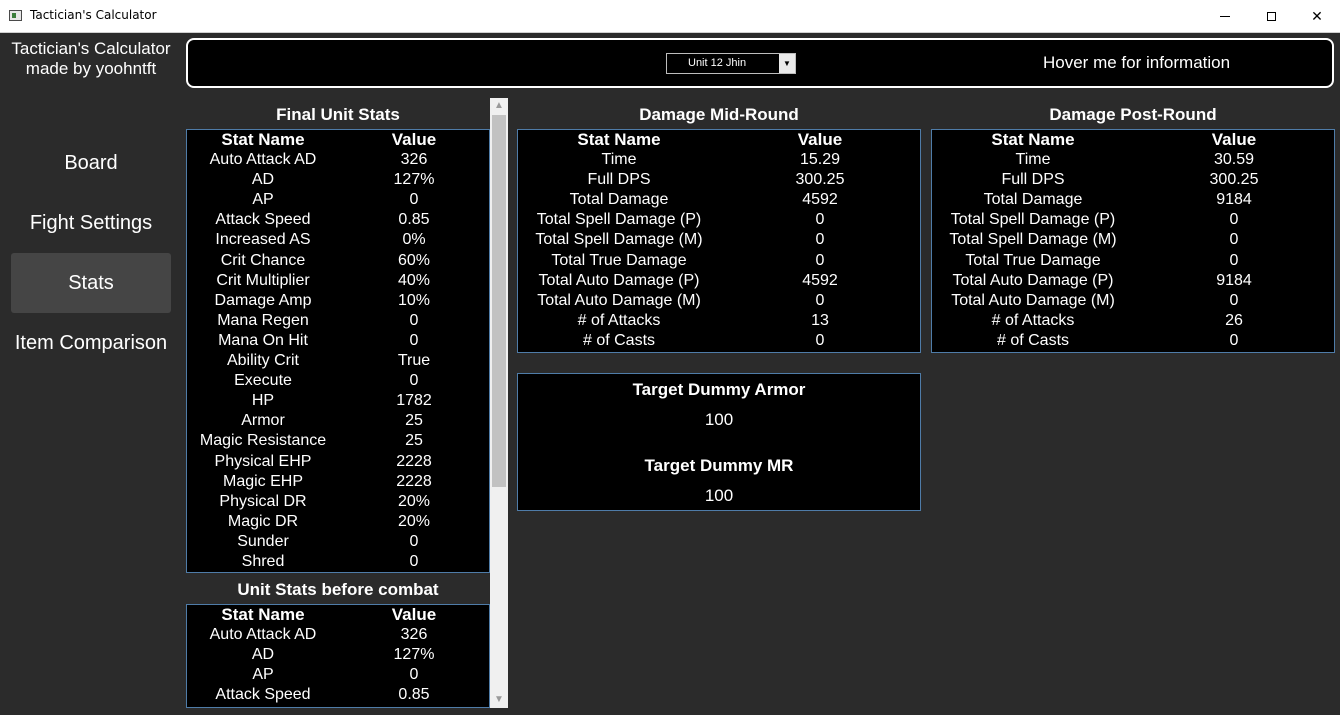 The image size is (1340, 715). Describe the element at coordinates (1136, 63) in the screenshot. I see `hover-info-label: Hover me for information` at that location.